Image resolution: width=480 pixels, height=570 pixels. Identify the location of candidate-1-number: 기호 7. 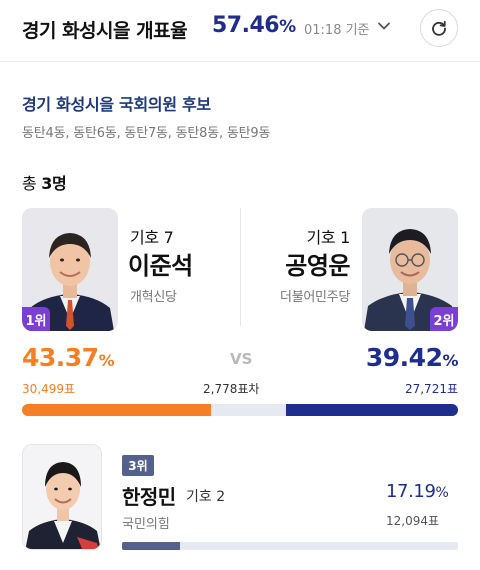
(152, 237).